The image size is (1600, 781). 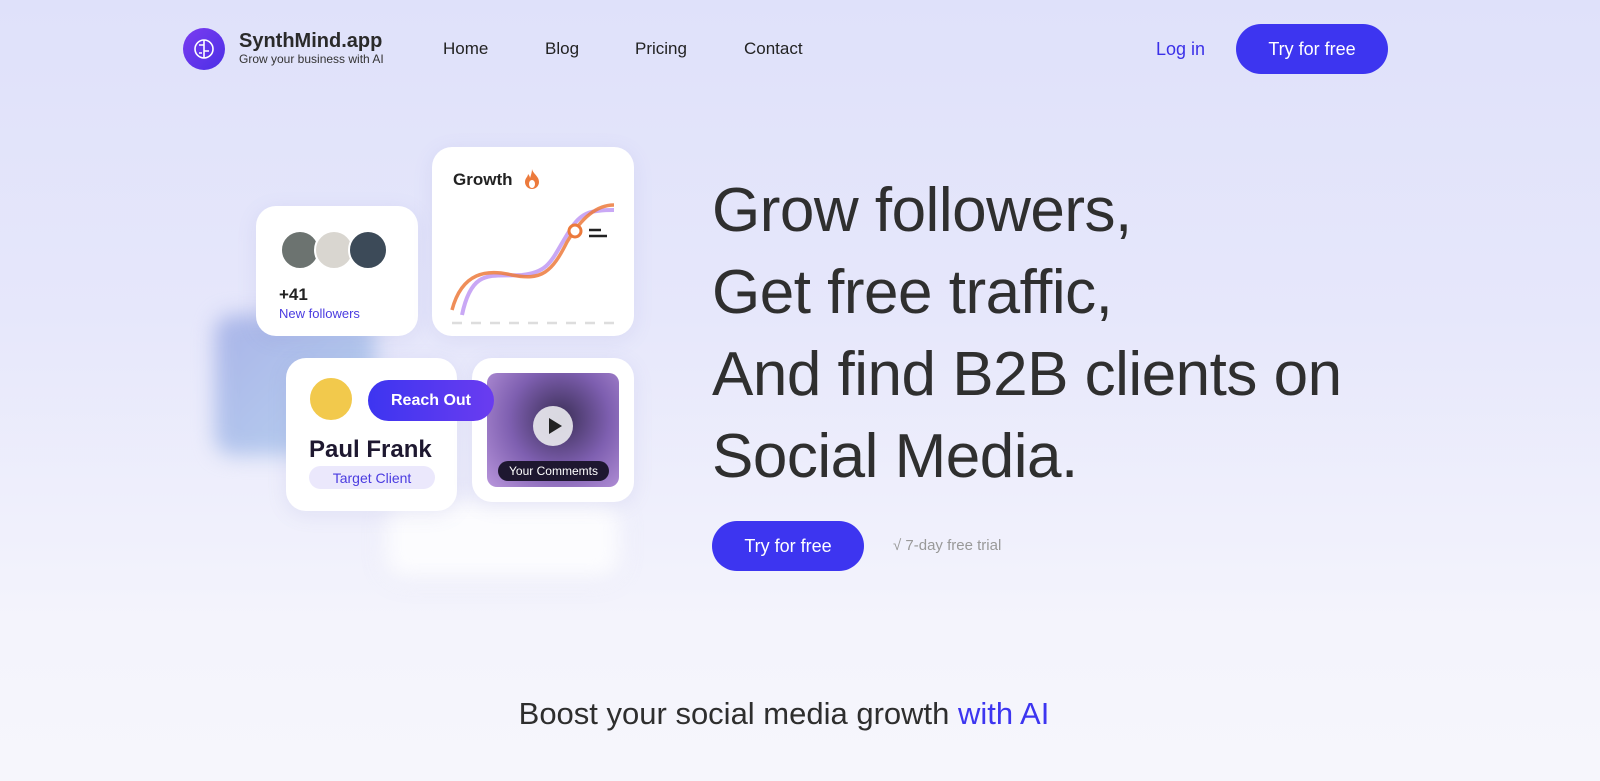 What do you see at coordinates (1027, 374) in the screenshot?
I see `hero-line: And find B2B clients on` at bounding box center [1027, 374].